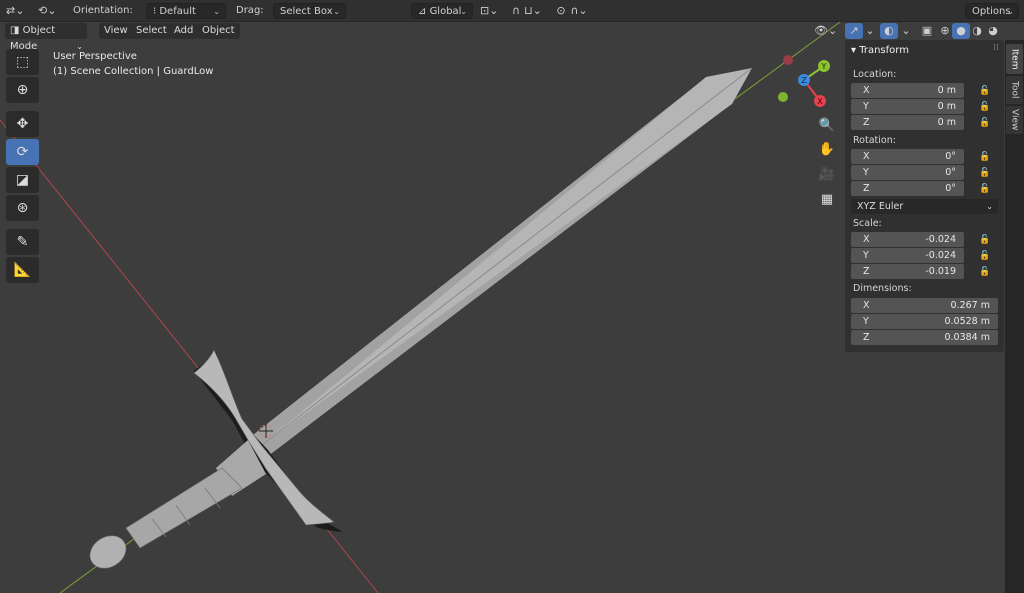 Image resolution: width=1024 pixels, height=593 pixels. I want to click on location-y-field: Y0 m, so click(907, 106).